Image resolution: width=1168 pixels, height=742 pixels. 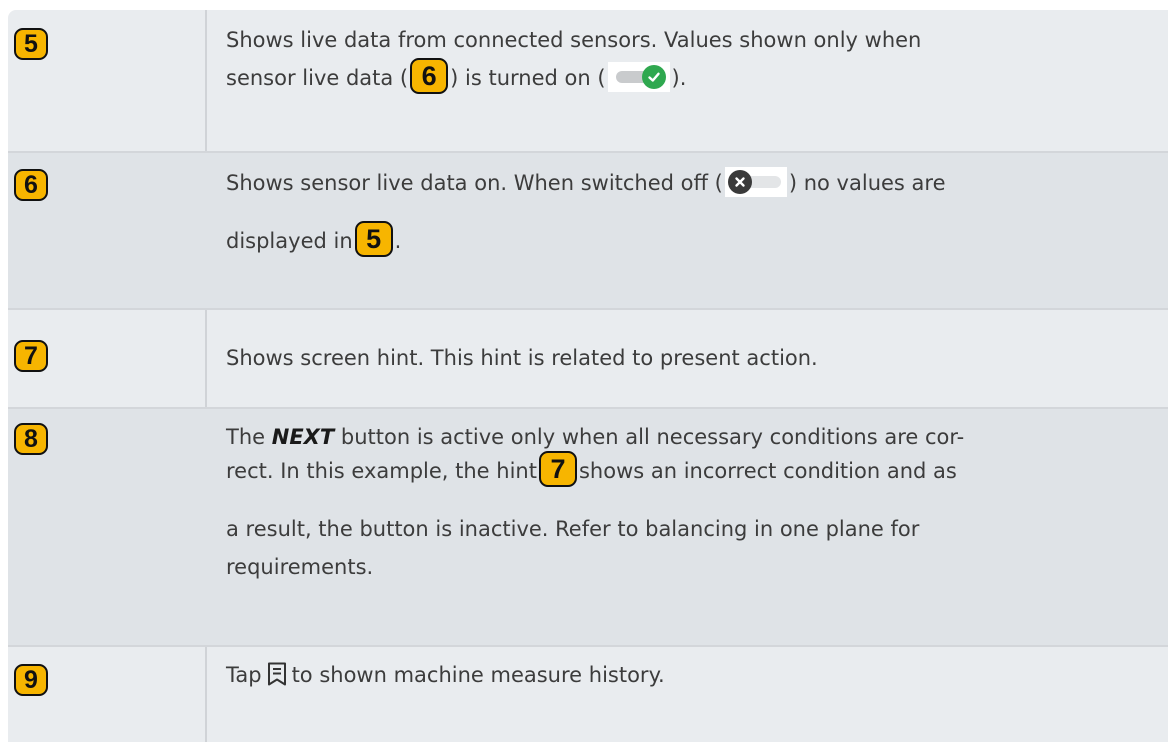 What do you see at coordinates (679, 78) in the screenshot?
I see `row-5-text-c: ).` at bounding box center [679, 78].